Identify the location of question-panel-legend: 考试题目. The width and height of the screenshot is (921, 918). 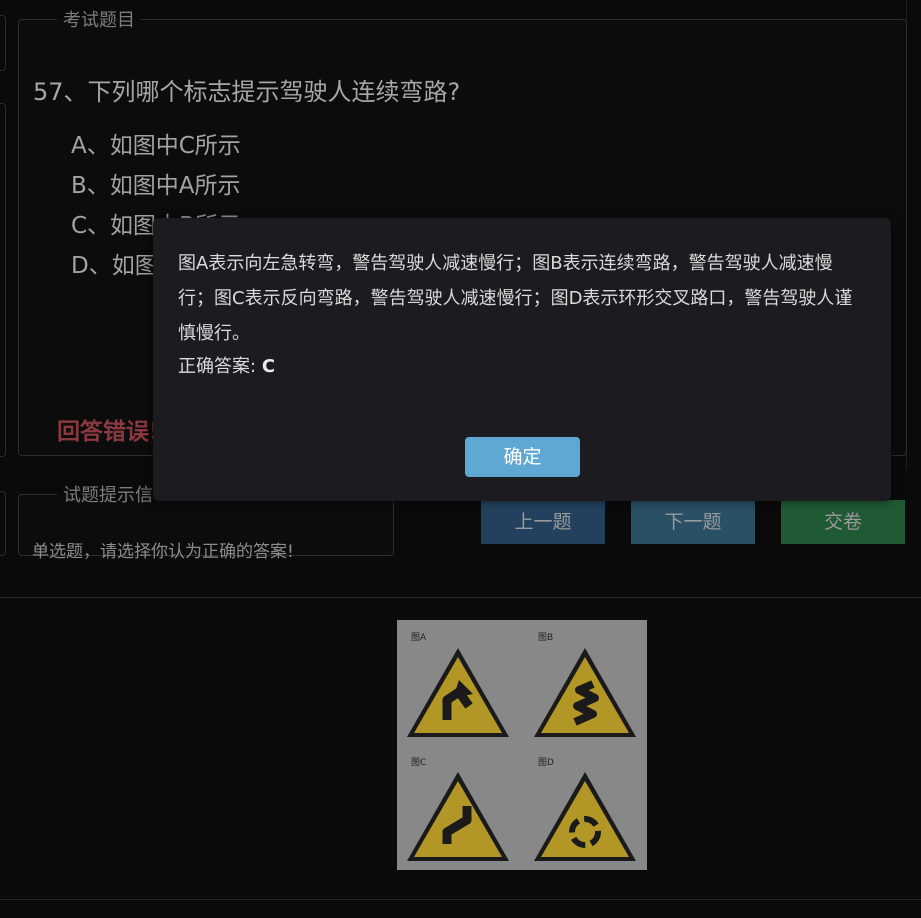
(99, 20).